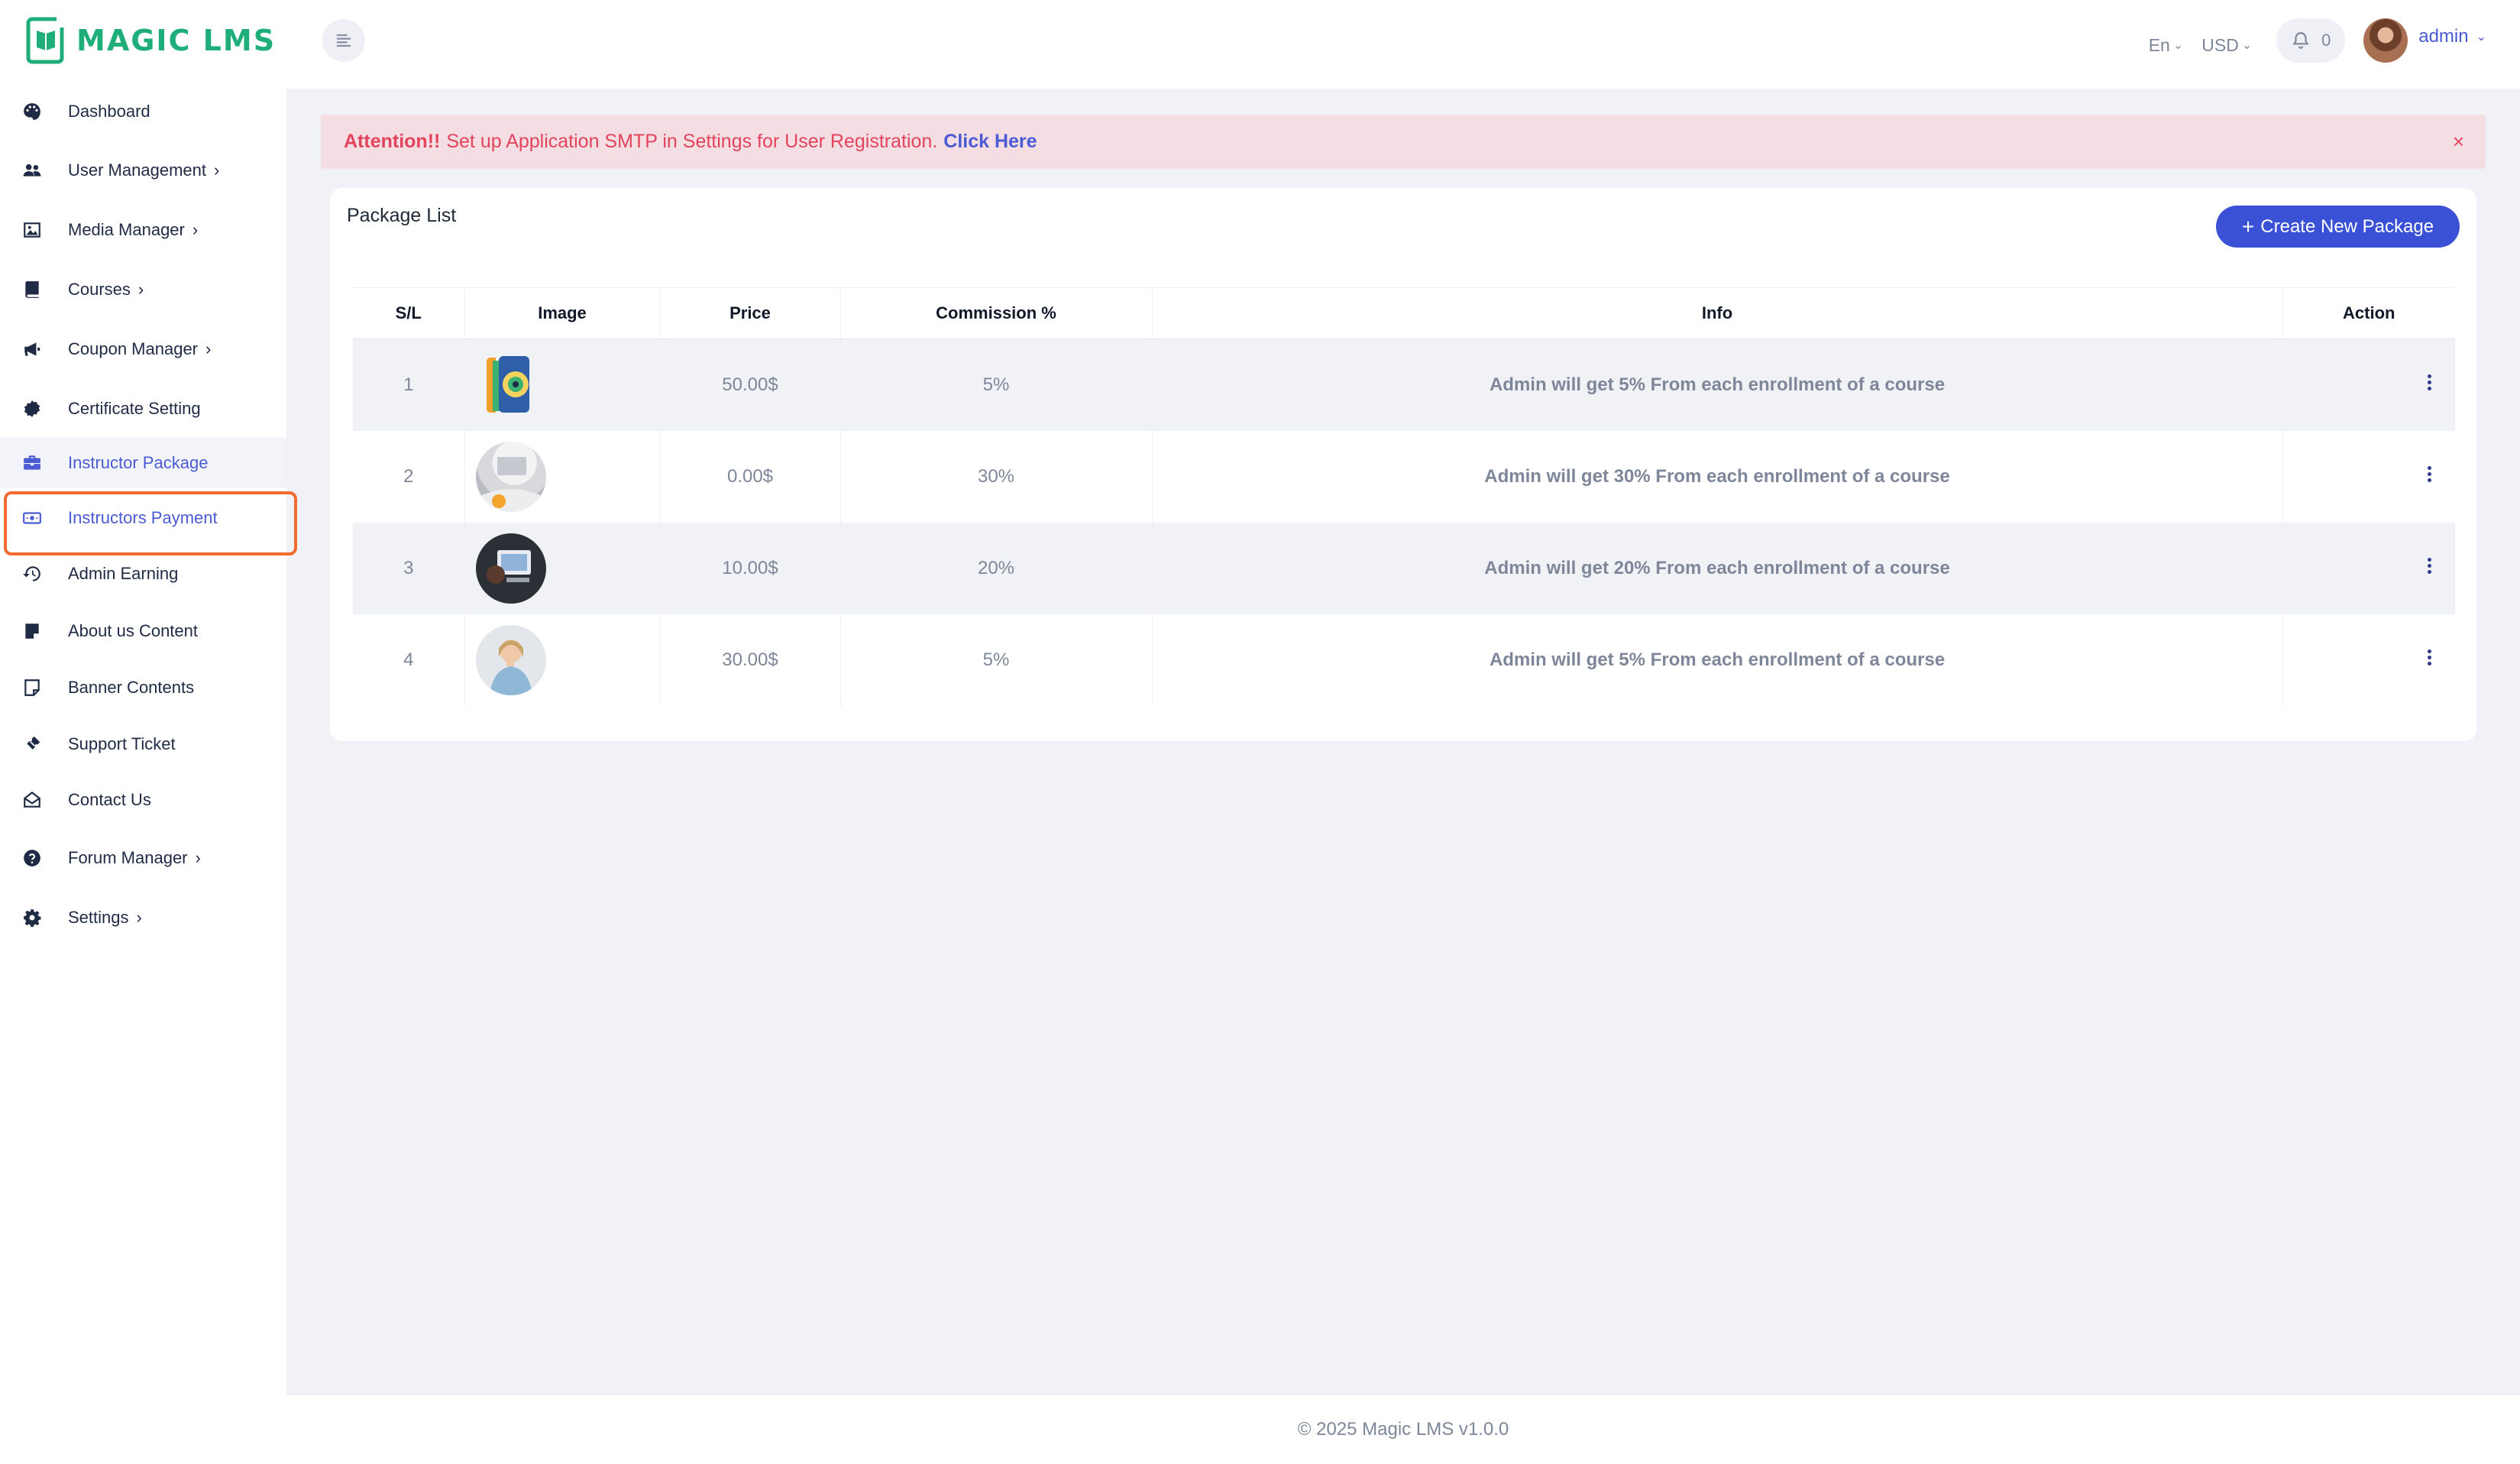 This screenshot has width=2520, height=1464. What do you see at coordinates (32, 687) in the screenshot?
I see `sticky-note-icon` at bounding box center [32, 687].